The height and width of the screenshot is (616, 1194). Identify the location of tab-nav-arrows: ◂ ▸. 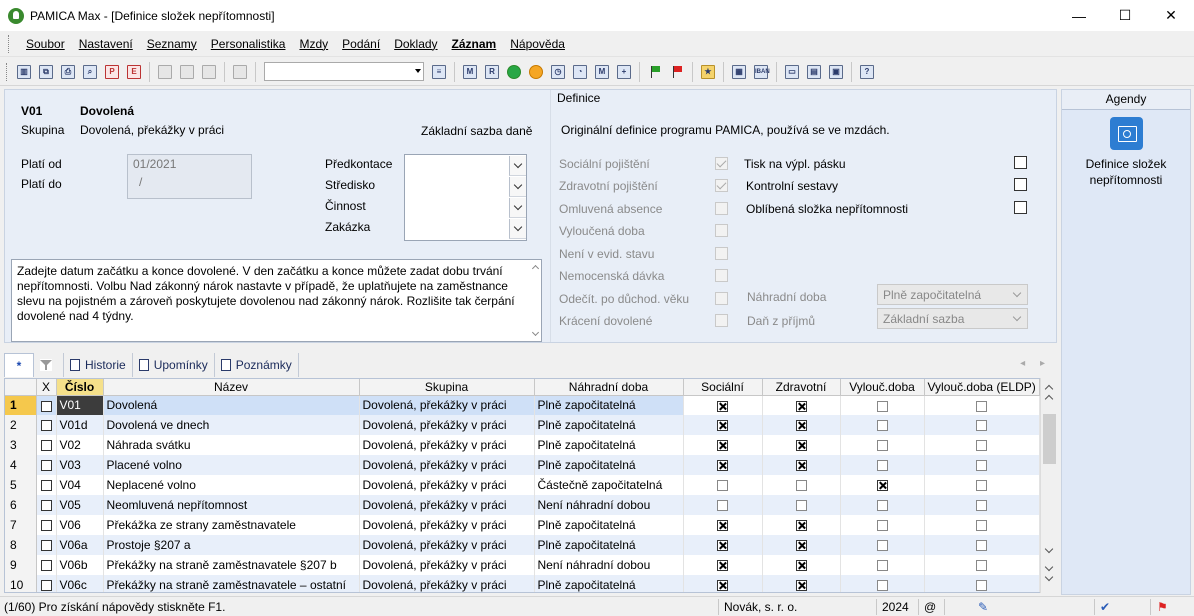
(1035, 363).